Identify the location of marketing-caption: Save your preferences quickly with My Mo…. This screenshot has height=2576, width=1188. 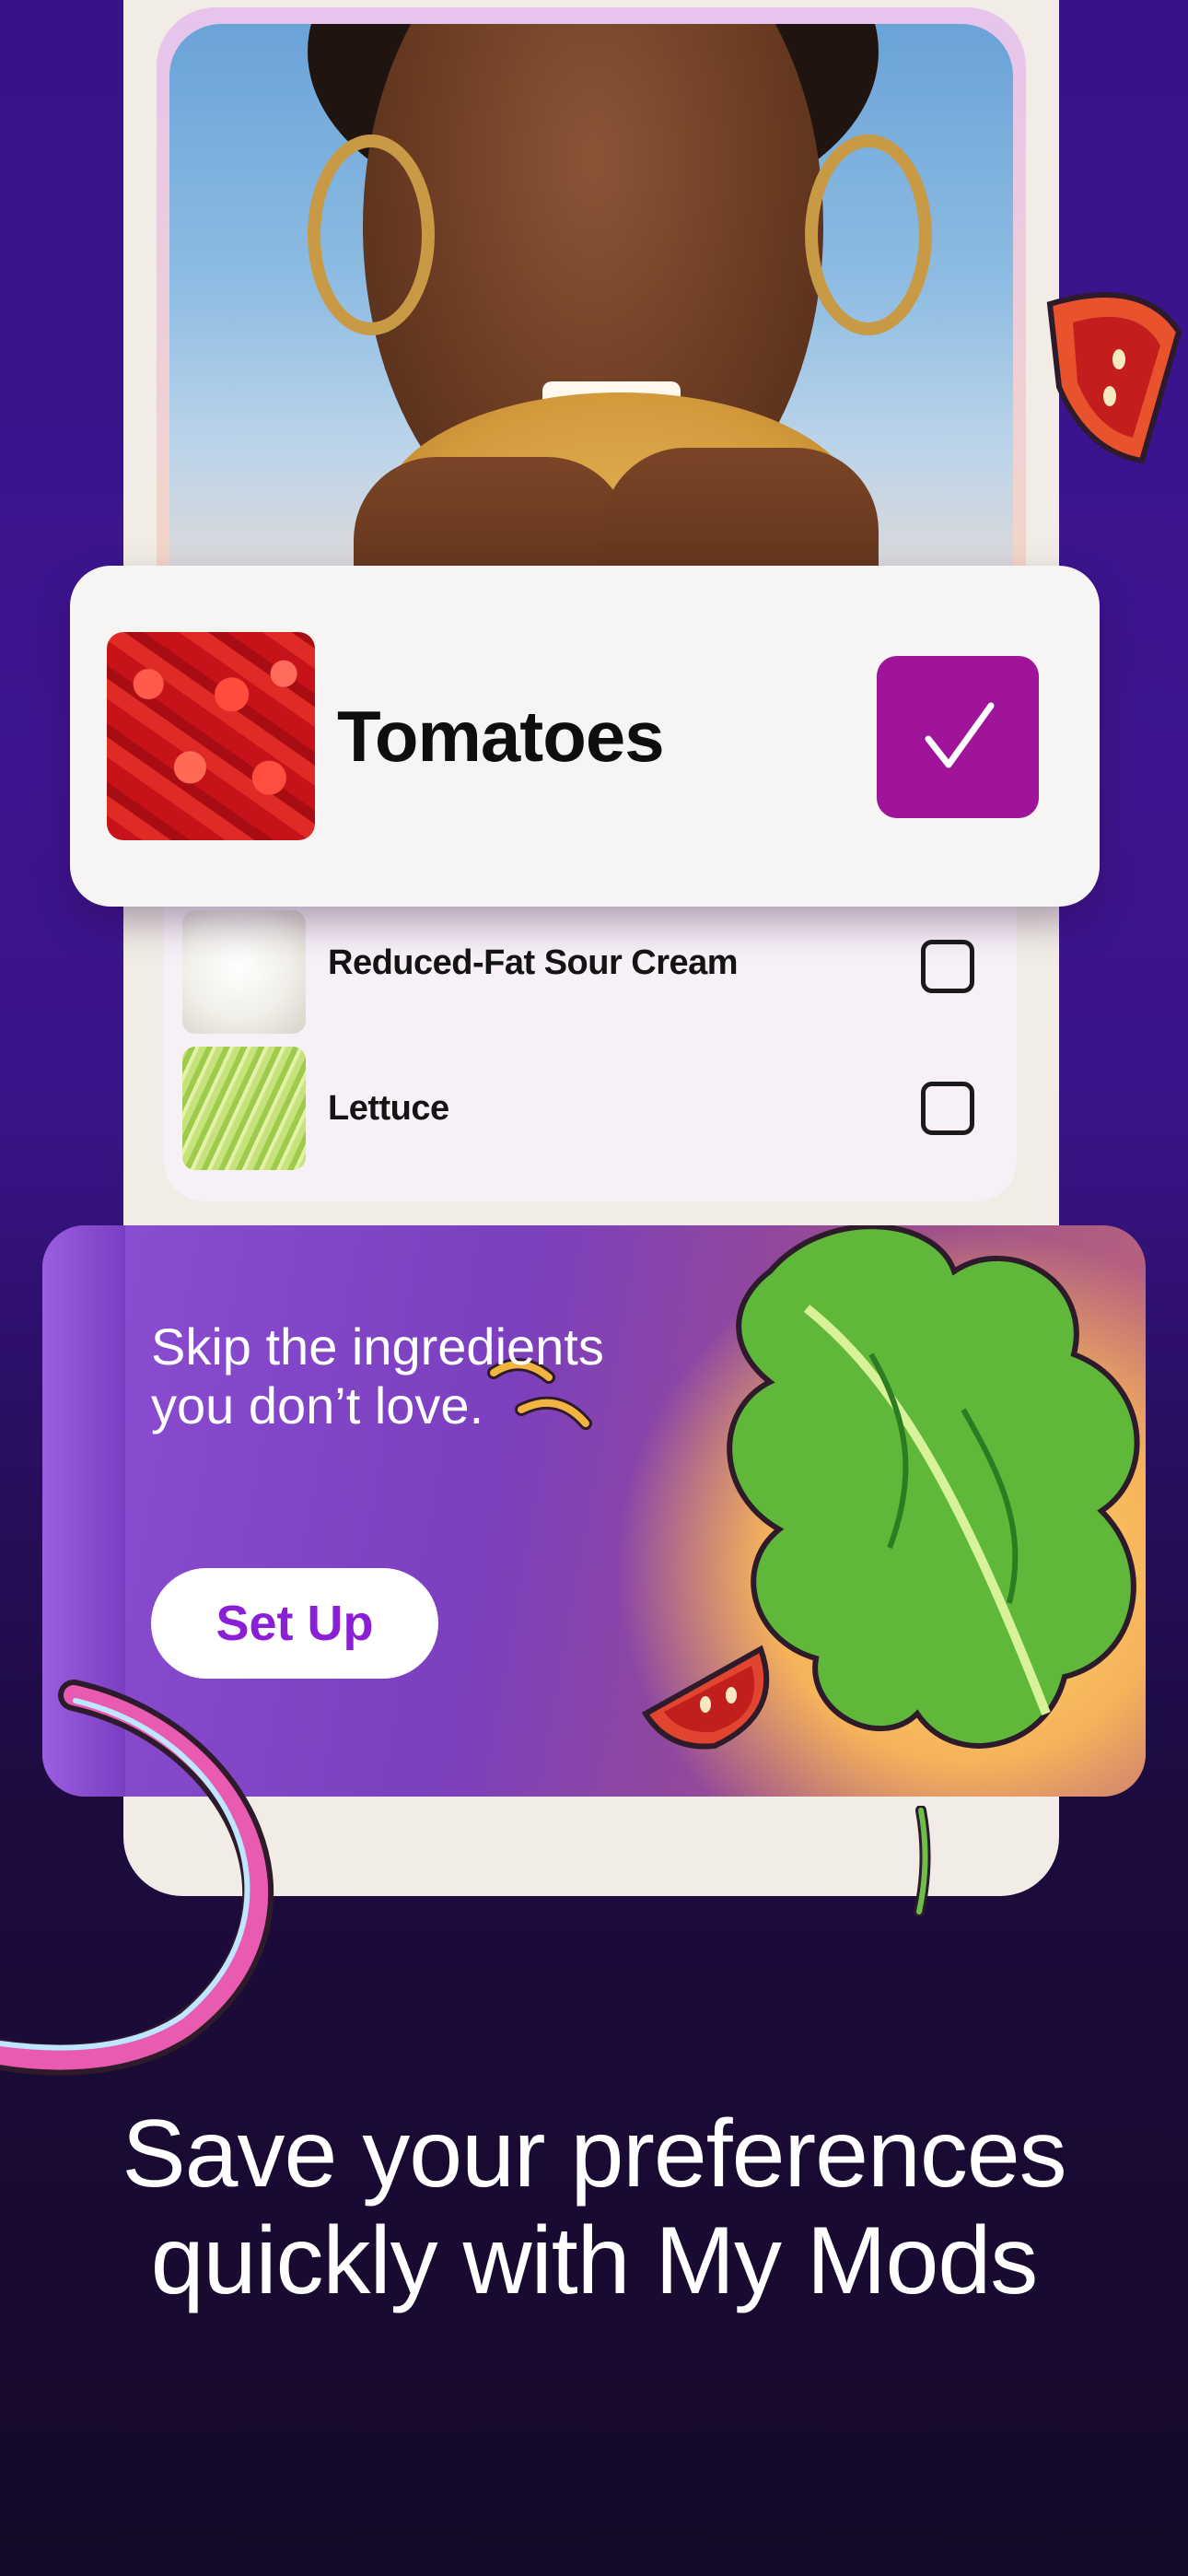
(594, 2208).